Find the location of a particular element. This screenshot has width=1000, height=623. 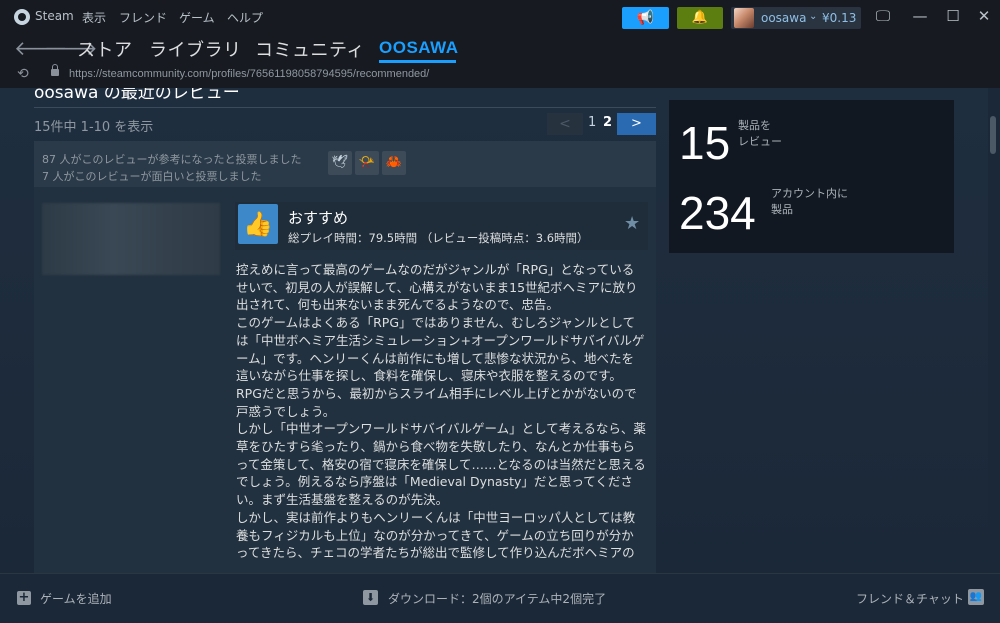

profile-stats-panel: 15 製品を レビュー 234 アカウント内に 製品 is located at coordinates (811, 176).